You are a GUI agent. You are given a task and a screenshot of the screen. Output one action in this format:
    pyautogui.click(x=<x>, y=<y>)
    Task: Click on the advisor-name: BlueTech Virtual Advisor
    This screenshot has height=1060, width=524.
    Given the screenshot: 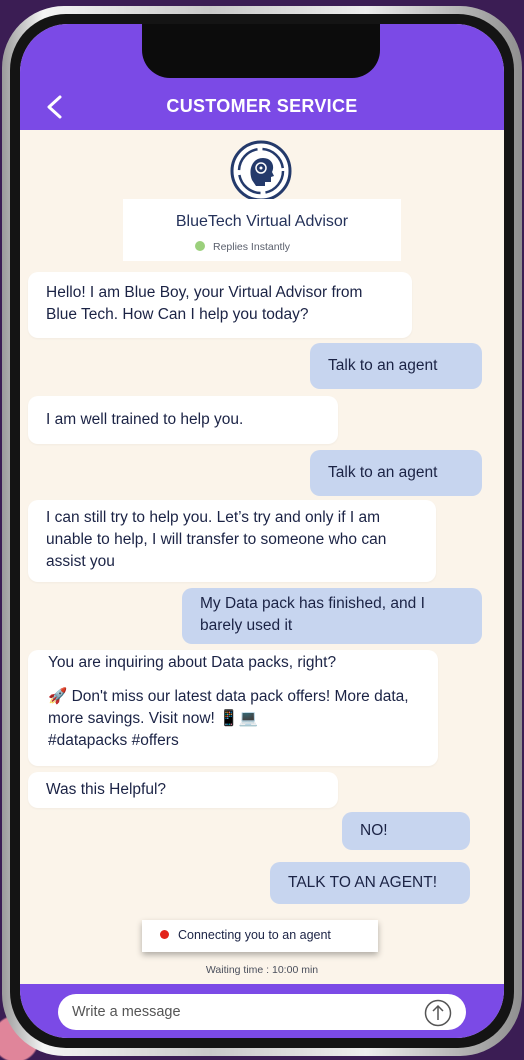 What is the action you would take?
    pyautogui.click(x=262, y=221)
    